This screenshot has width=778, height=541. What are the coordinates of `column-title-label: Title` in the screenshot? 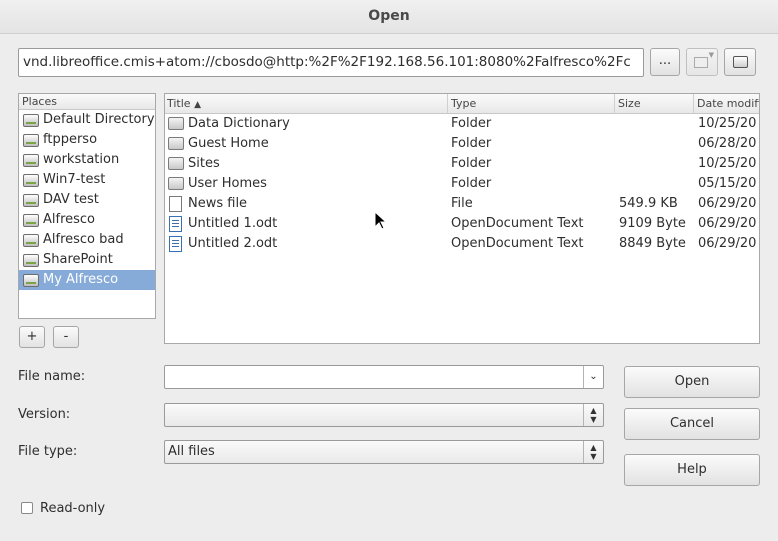 It's located at (179, 103).